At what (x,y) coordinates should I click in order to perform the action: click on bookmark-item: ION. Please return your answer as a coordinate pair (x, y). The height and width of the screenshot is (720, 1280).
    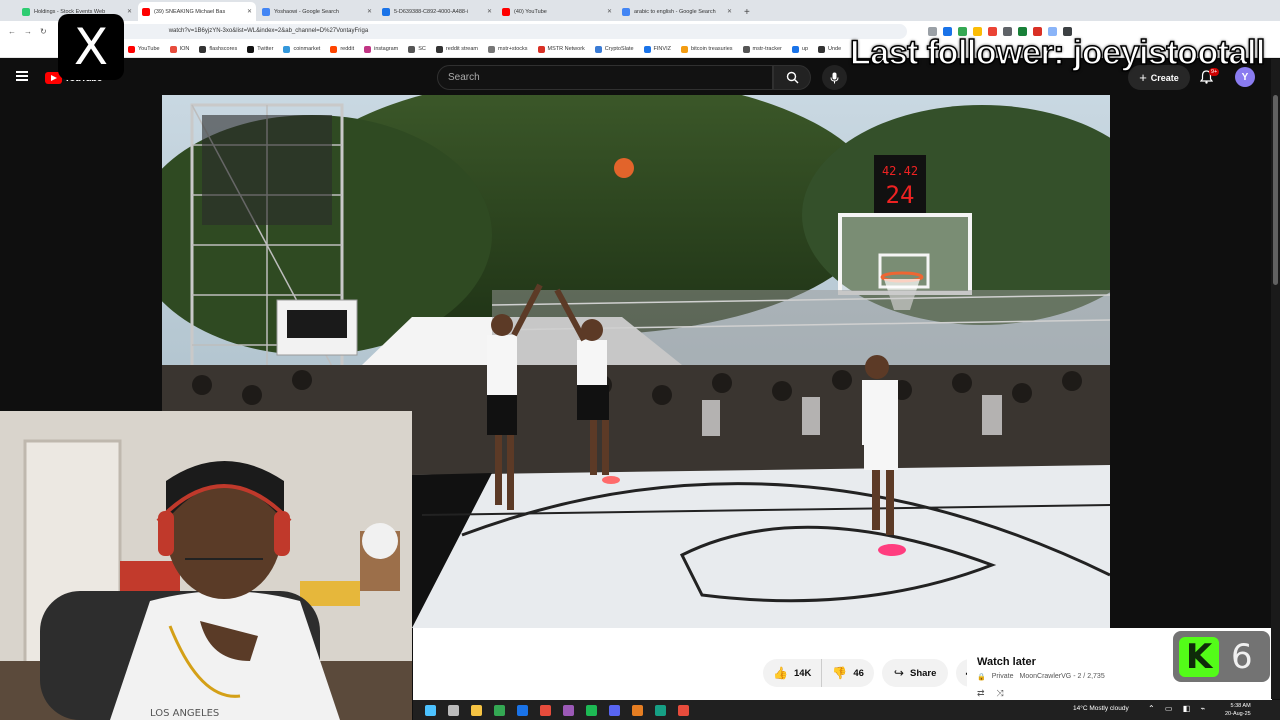
    Looking at the image, I should click on (179, 49).